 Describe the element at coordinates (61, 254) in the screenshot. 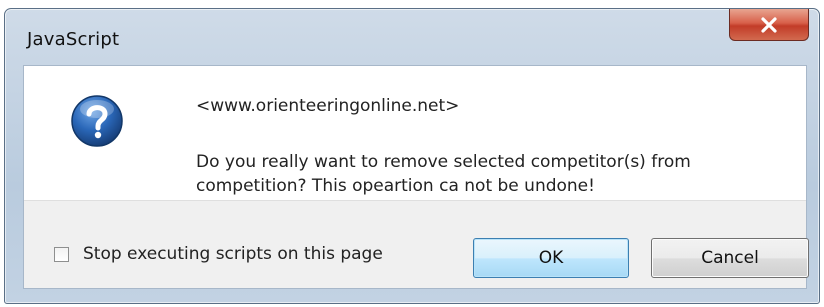

I see `stop-scripts-checkbox` at that location.